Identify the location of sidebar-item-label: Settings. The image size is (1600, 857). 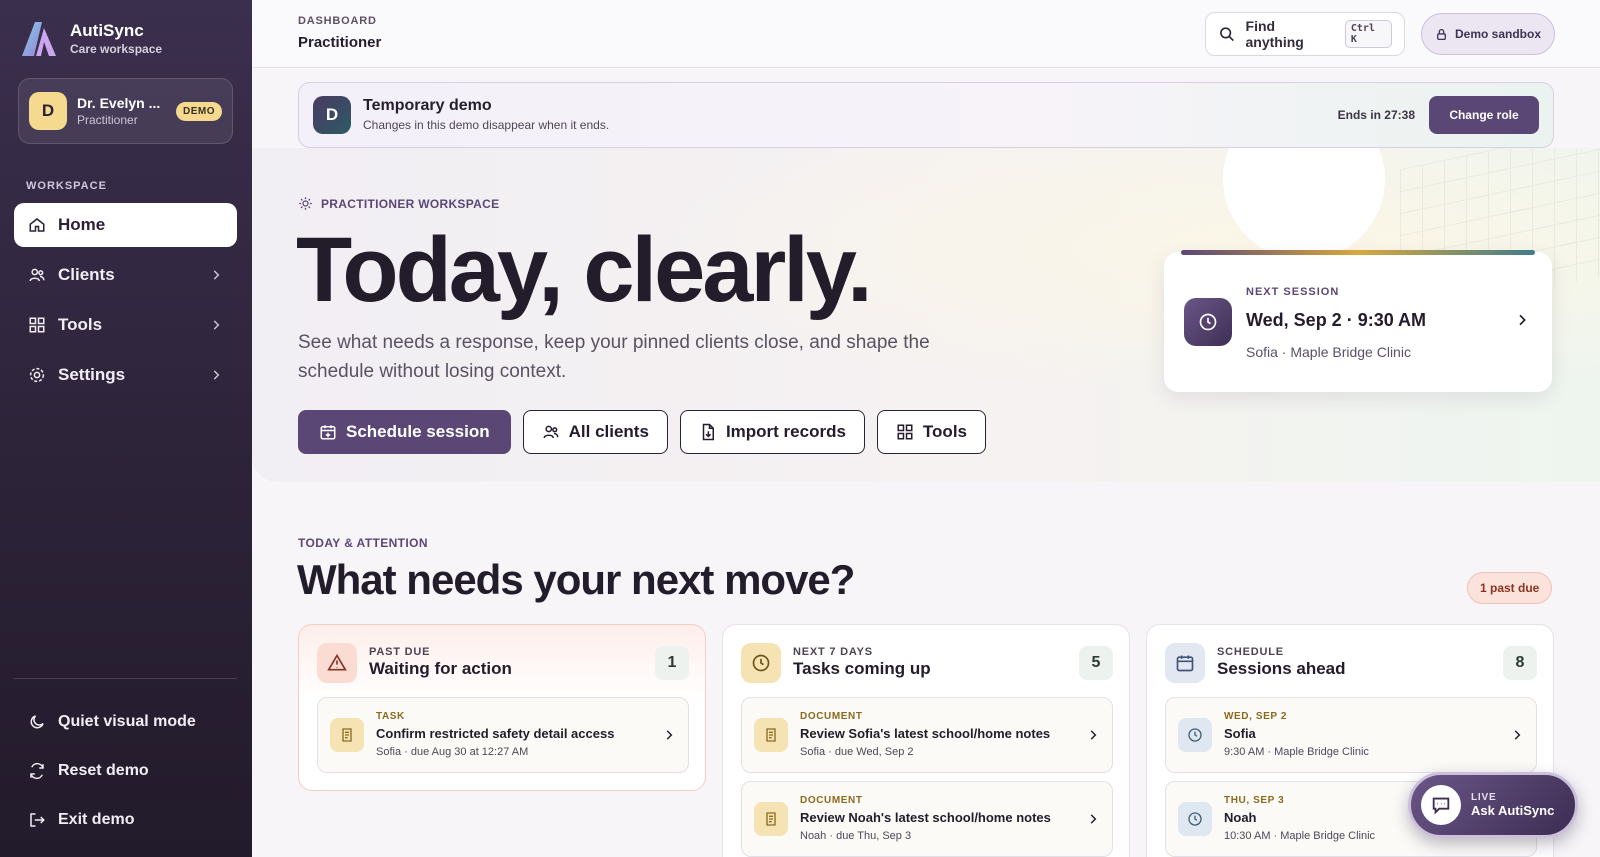
(92, 374).